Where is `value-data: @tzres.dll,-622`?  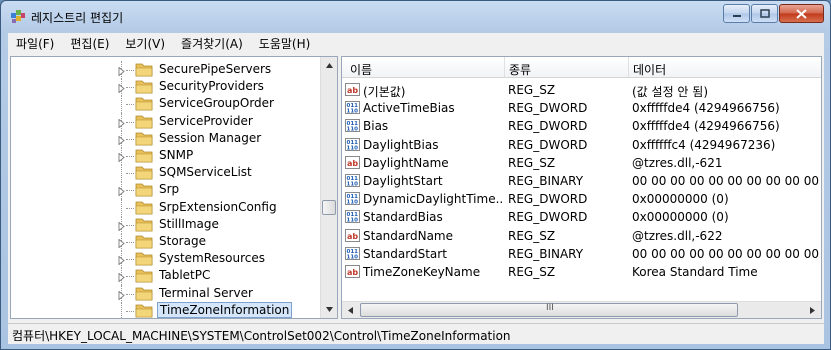
value-data: @tzres.dll,-622 is located at coordinates (677, 235).